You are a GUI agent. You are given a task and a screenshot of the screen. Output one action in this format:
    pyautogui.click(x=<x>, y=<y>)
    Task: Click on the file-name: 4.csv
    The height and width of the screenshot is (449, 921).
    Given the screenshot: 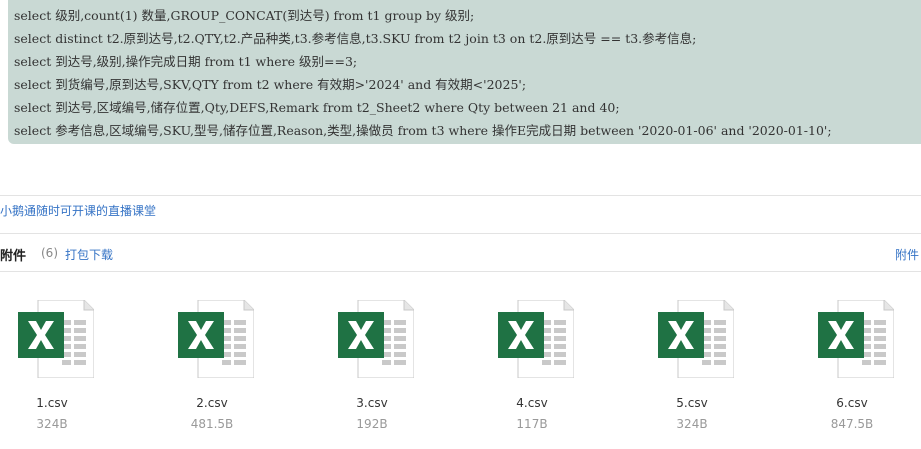 What is the action you would take?
    pyautogui.click(x=532, y=403)
    